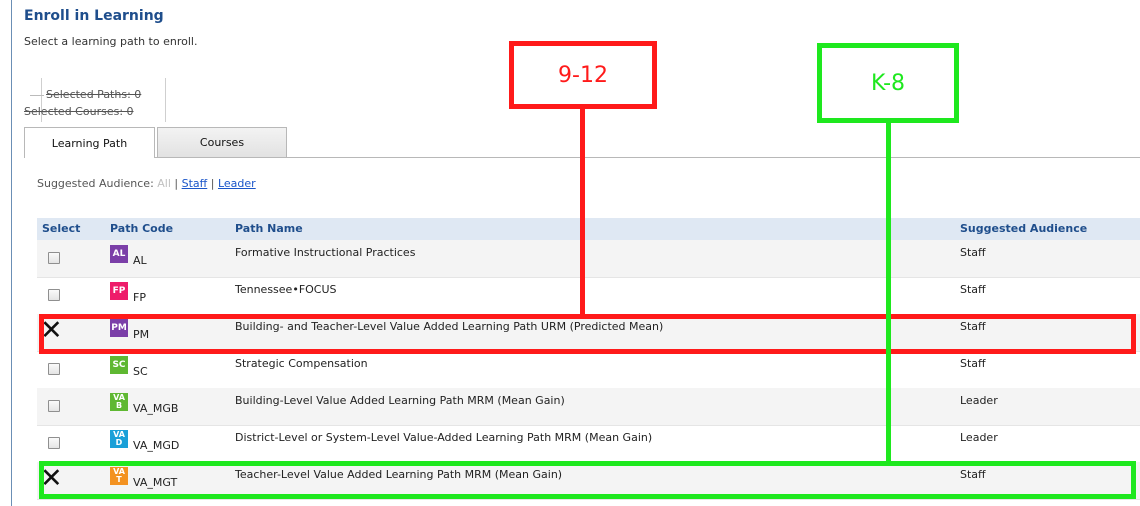  I want to click on annotation-label-k-8: K-8, so click(888, 83).